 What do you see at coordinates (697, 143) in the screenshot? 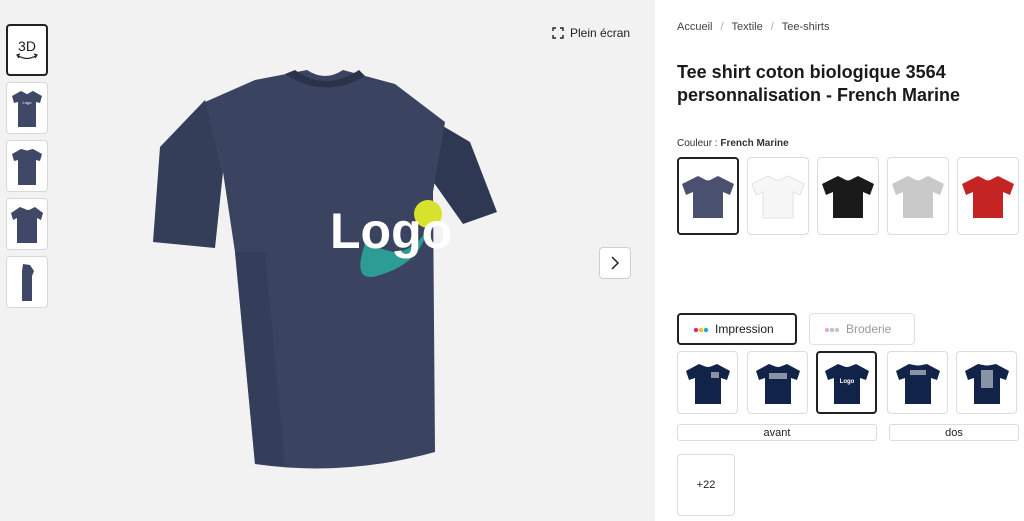
I see `color-label-prefix: Couleur :` at bounding box center [697, 143].